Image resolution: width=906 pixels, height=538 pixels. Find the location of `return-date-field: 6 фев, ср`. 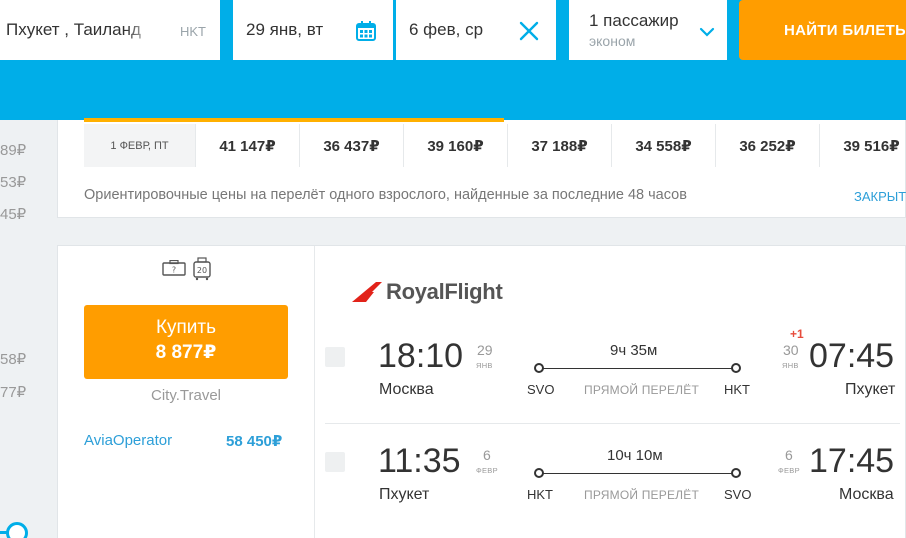

return-date-field: 6 фев, ср is located at coordinates (476, 30).